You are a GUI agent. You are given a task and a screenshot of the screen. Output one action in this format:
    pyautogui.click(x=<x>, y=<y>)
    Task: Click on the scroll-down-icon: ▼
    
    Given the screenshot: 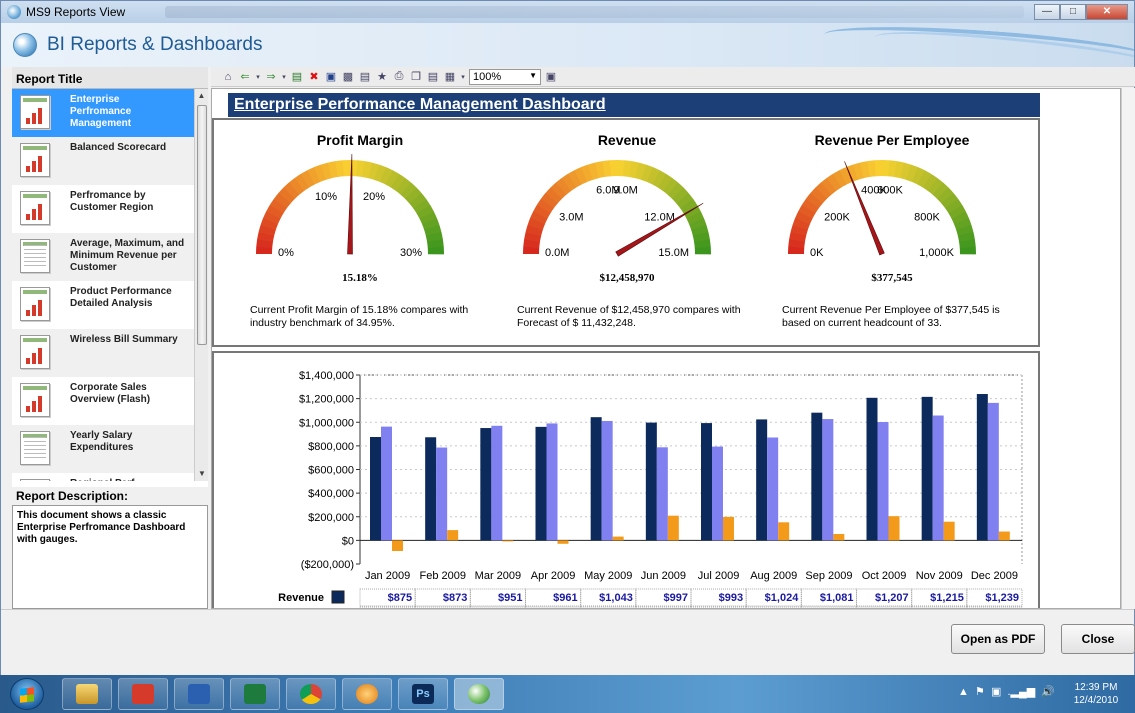 What is the action you would take?
    pyautogui.click(x=202, y=474)
    